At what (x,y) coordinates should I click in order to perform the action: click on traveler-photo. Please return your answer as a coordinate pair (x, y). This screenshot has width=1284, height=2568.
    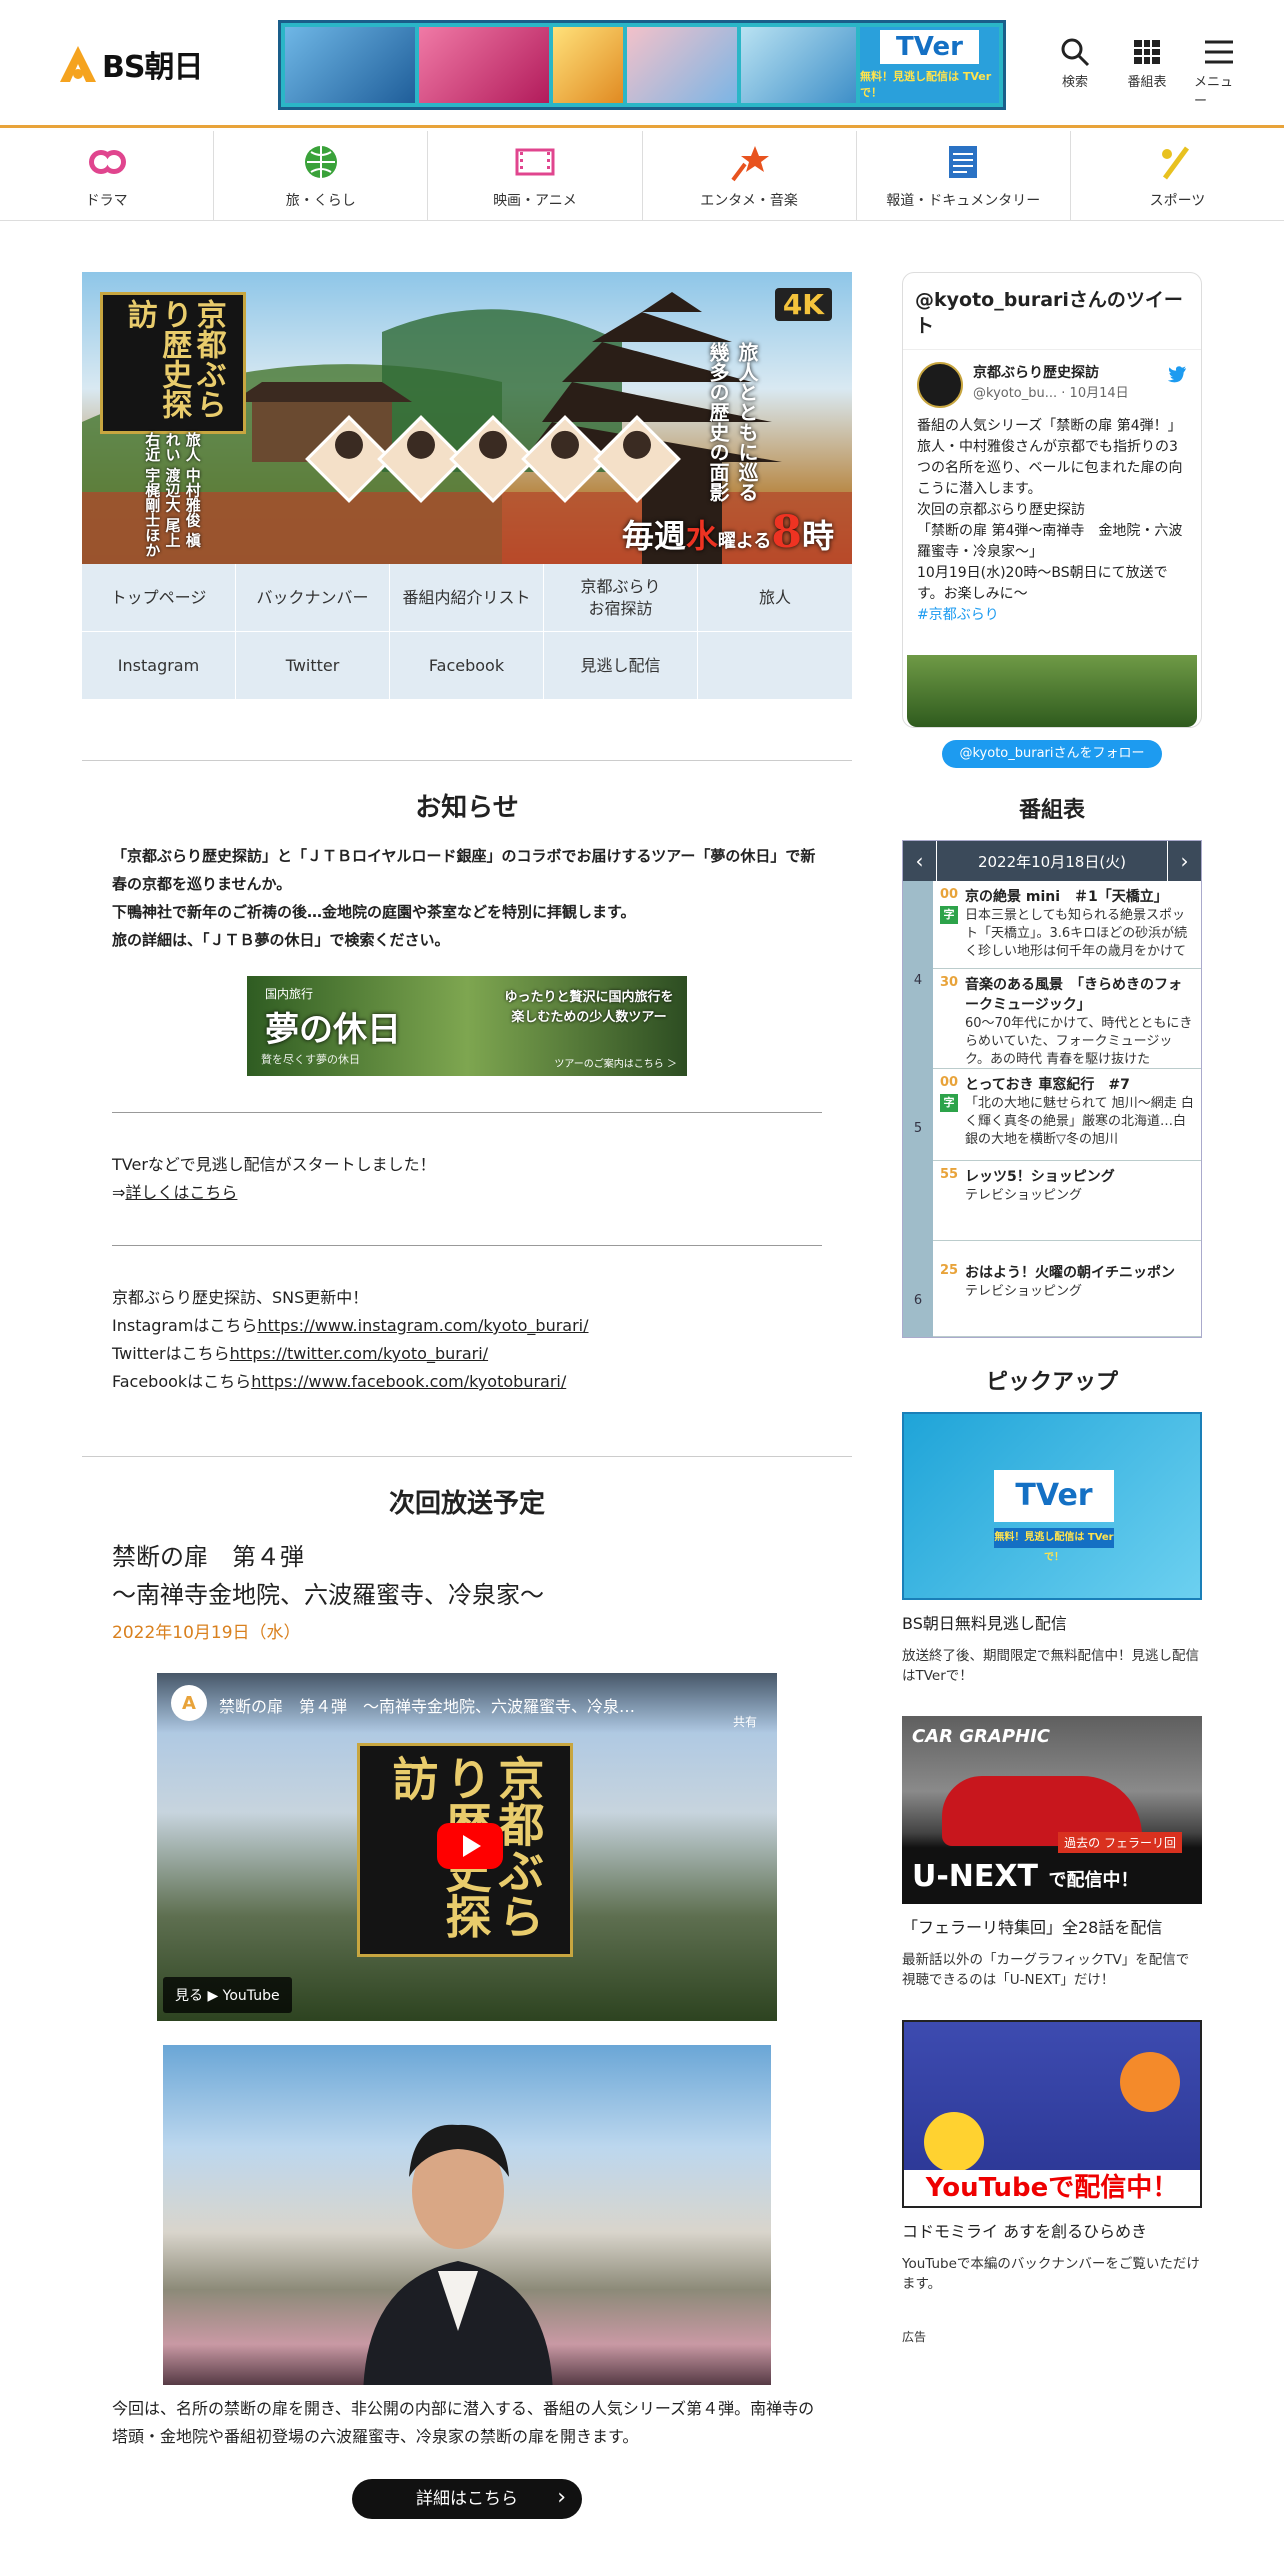
    Looking at the image, I should click on (467, 2215).